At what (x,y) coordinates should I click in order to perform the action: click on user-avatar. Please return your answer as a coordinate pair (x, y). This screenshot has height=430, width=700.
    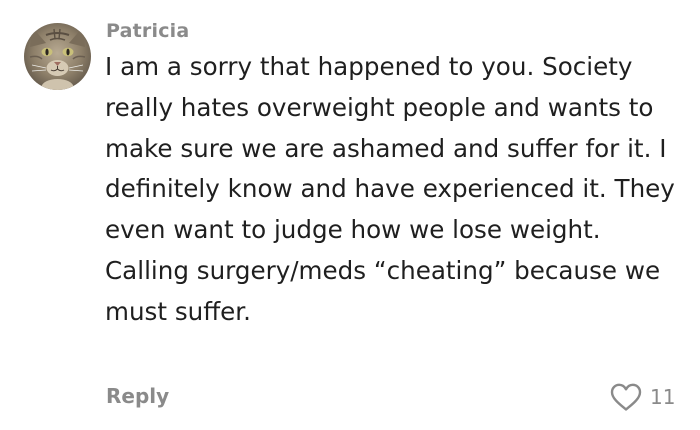
    Looking at the image, I should click on (57, 56).